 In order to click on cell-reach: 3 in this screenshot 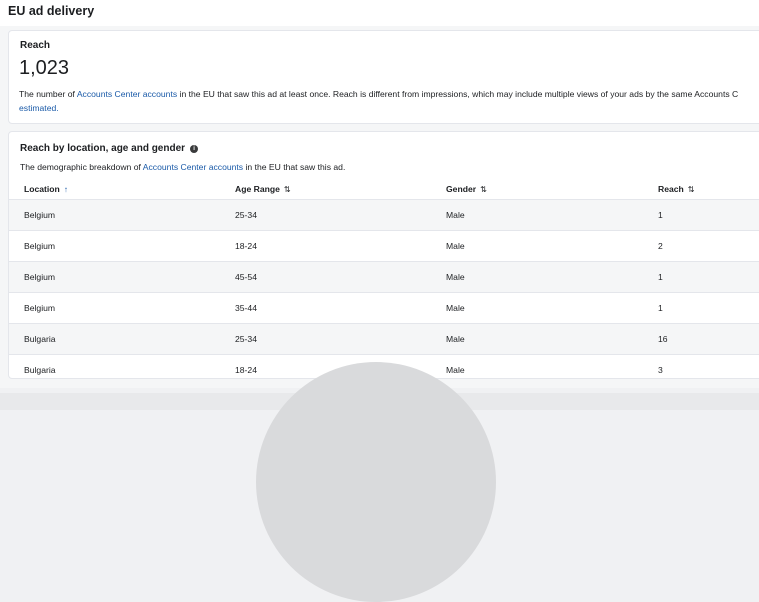, I will do `click(660, 370)`.